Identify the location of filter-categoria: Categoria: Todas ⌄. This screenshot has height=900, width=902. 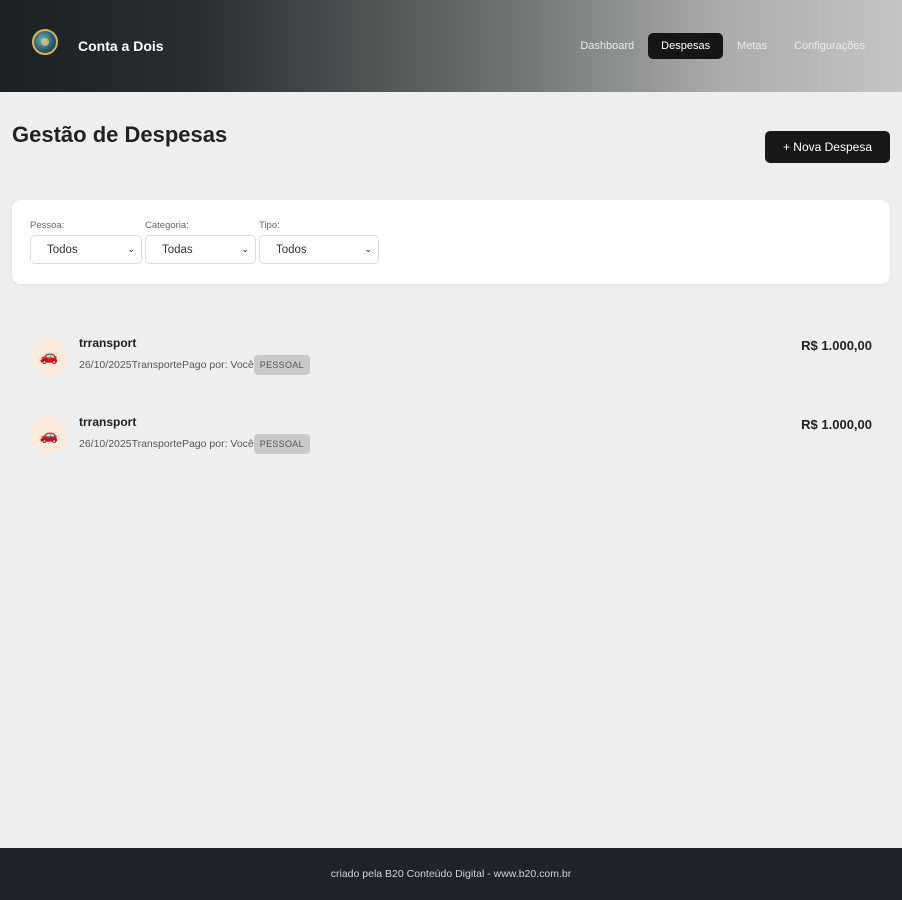
(200, 242).